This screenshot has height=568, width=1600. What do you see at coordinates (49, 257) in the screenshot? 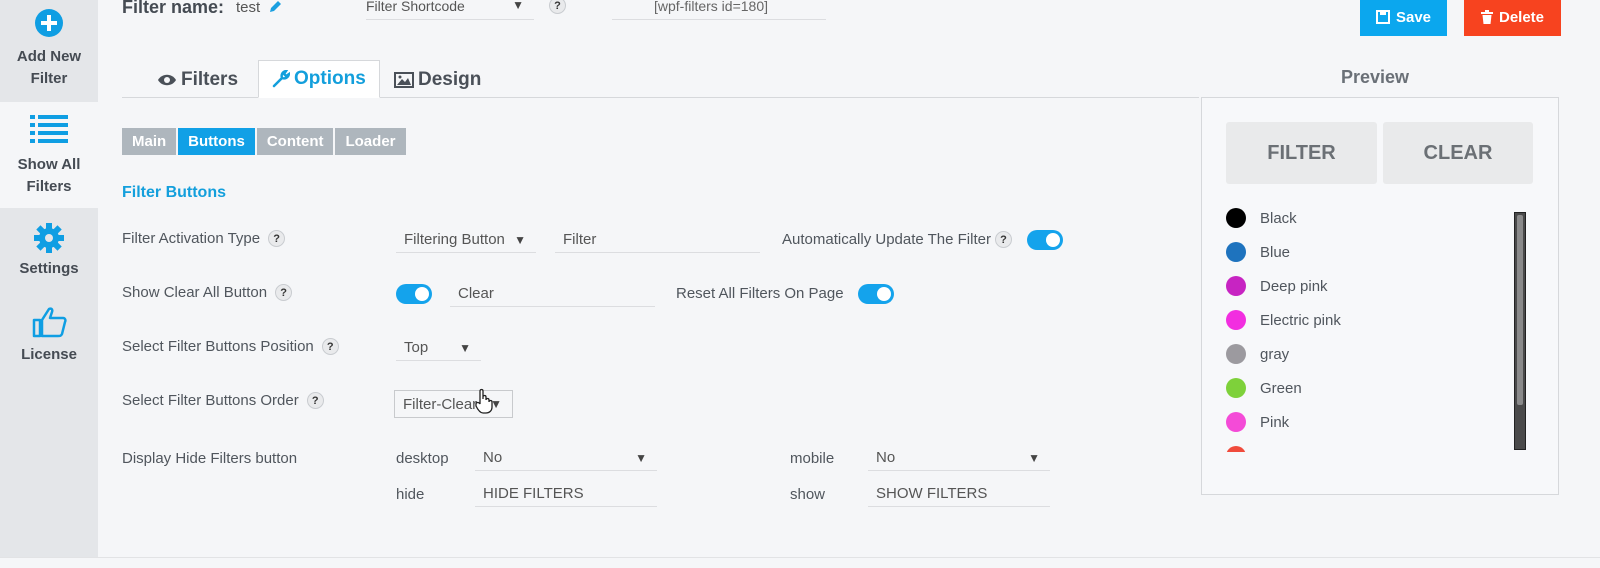
I see `sidebar-item-settings: Settings` at bounding box center [49, 257].